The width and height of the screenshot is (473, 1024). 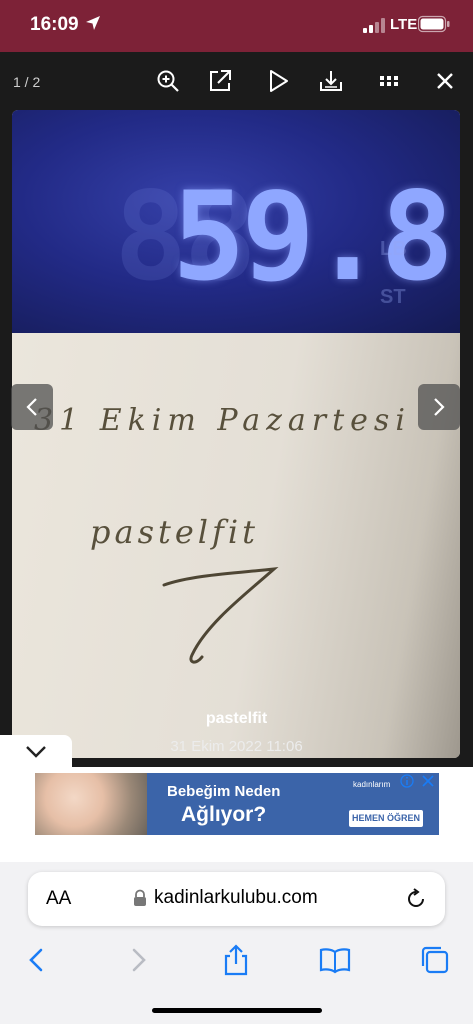 I want to click on download-icon, so click(x=331, y=81).